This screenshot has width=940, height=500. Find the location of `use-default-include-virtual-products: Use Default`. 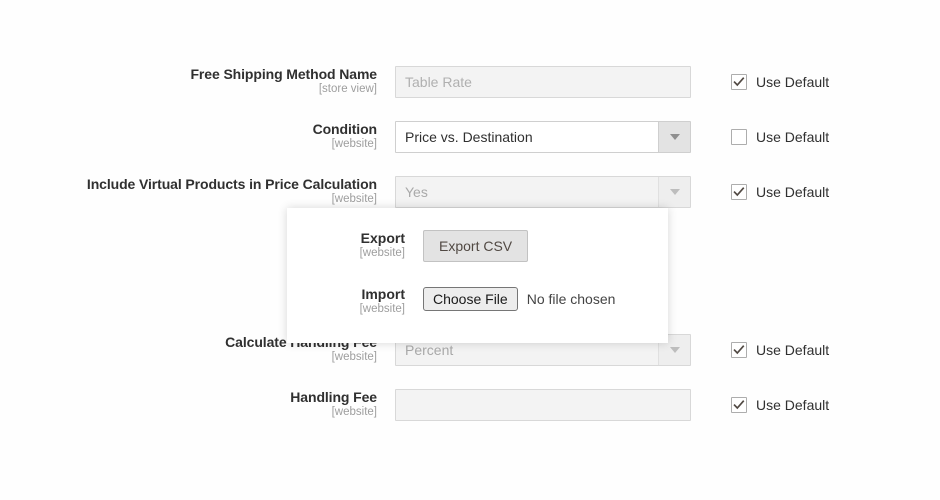

use-default-include-virtual-products: Use Default is located at coordinates (780, 192).